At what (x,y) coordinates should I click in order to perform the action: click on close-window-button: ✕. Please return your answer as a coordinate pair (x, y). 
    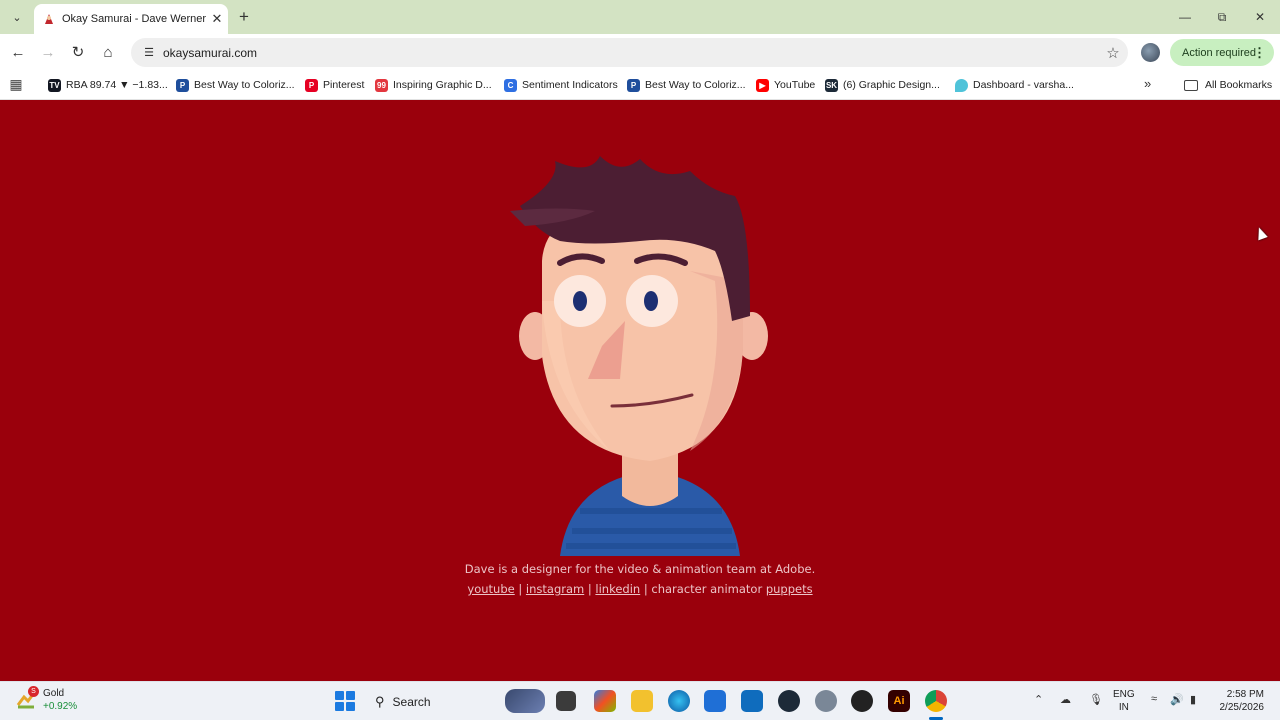
    Looking at the image, I should click on (1260, 17).